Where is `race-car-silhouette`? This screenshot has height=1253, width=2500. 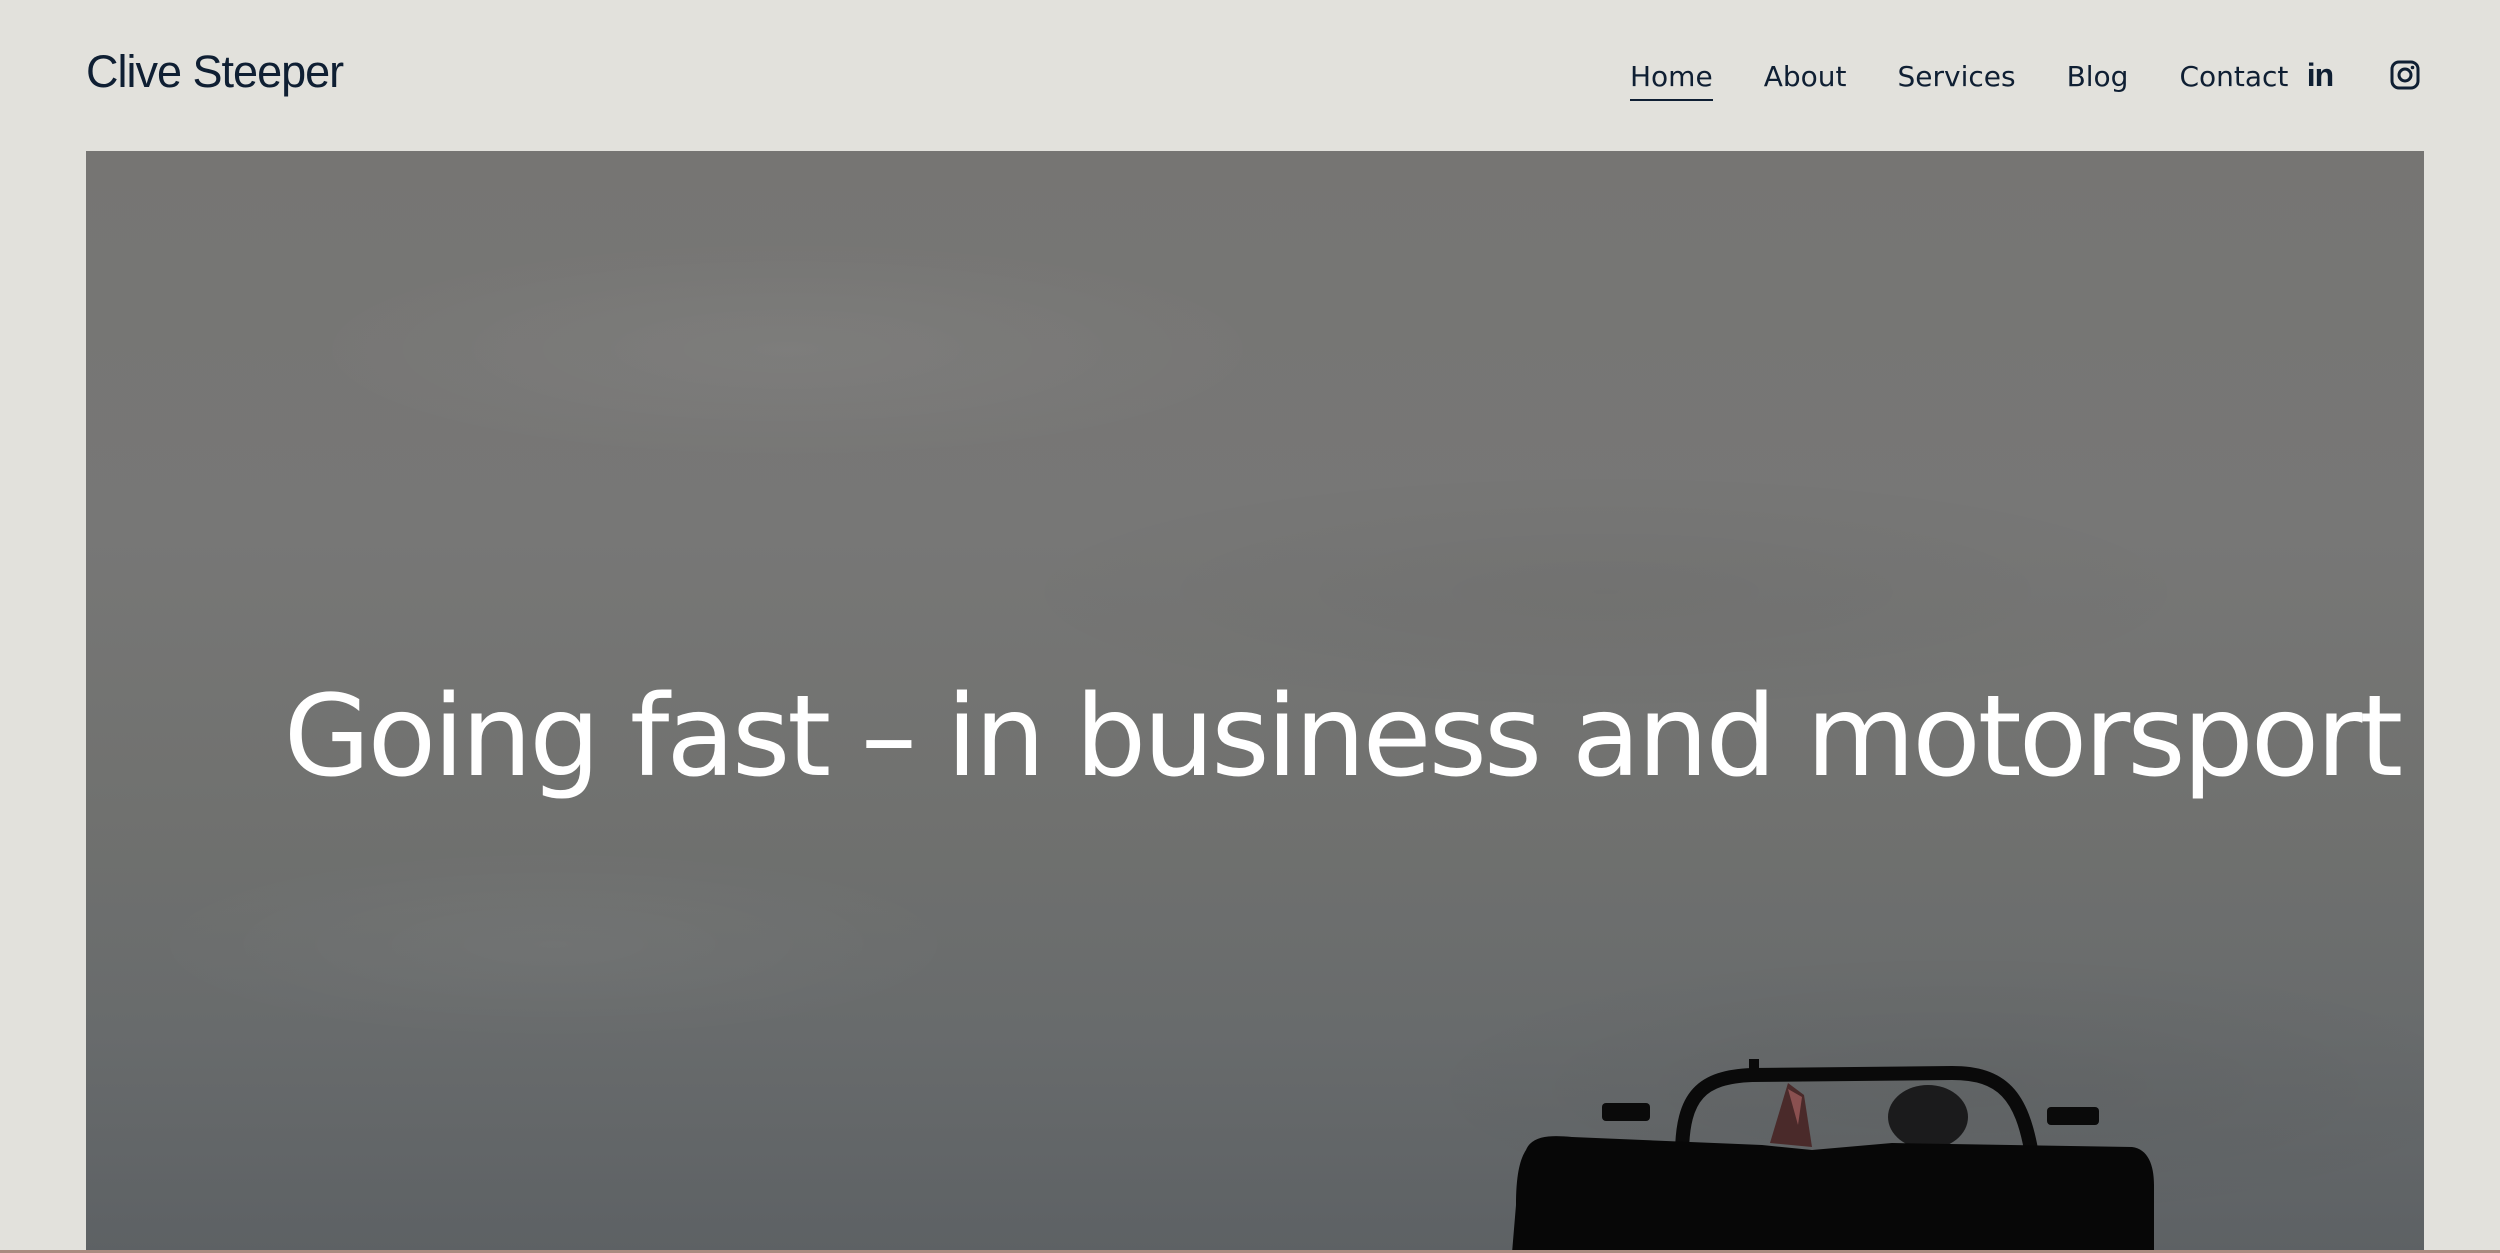 race-car-silhouette is located at coordinates (1833, 1156).